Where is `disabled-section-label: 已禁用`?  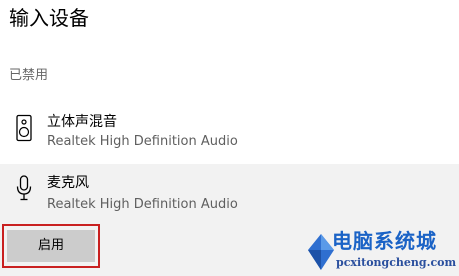 disabled-section-label: 已禁用 is located at coordinates (29, 75).